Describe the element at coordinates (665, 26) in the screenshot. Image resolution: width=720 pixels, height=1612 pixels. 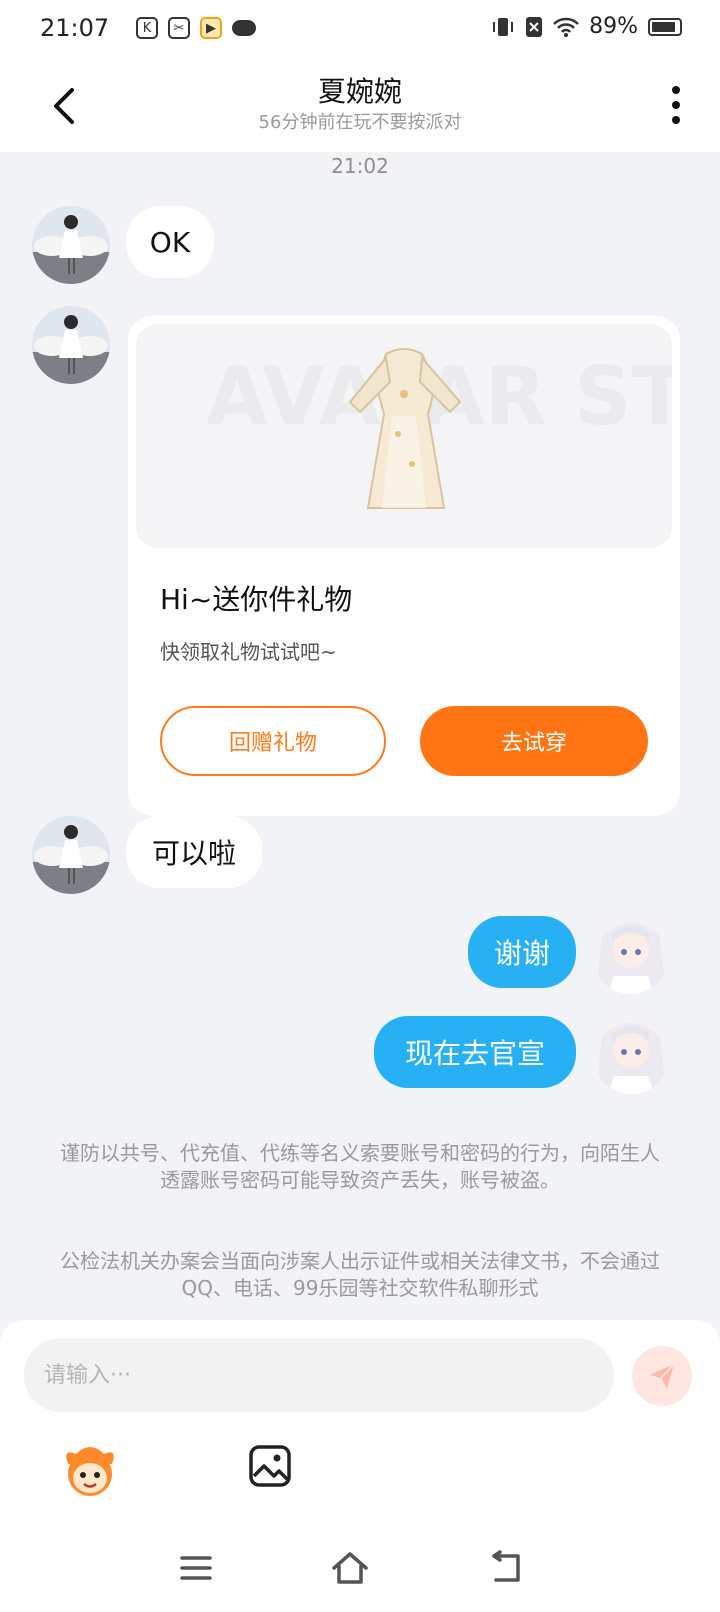
I see `battery-icon` at that location.